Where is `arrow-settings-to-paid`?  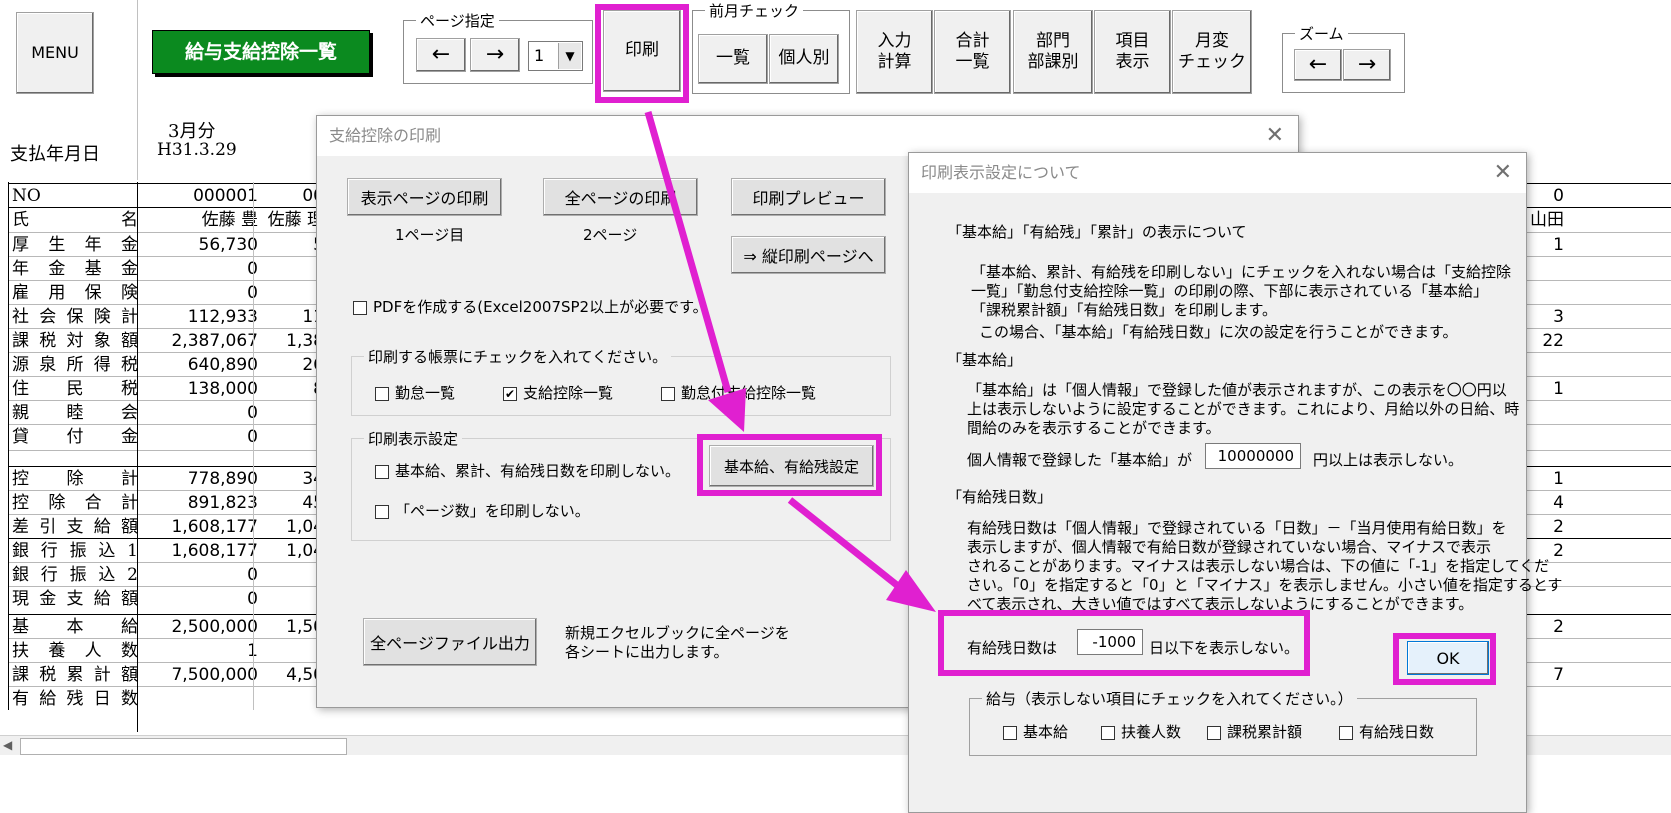 arrow-settings-to-paid is located at coordinates (844, 543).